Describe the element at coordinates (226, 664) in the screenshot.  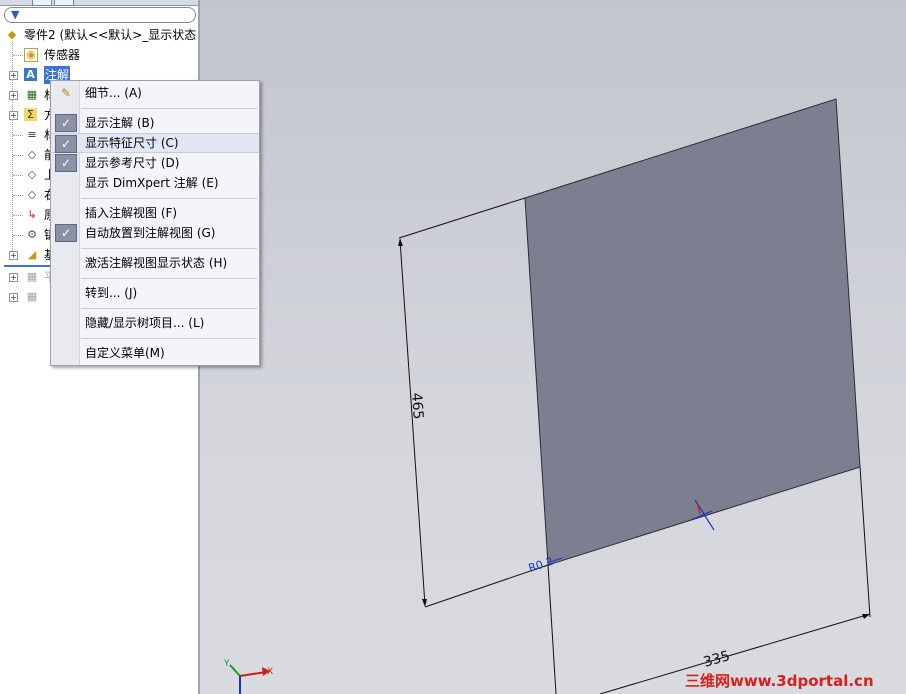
I see `svg-text: Y` at that location.